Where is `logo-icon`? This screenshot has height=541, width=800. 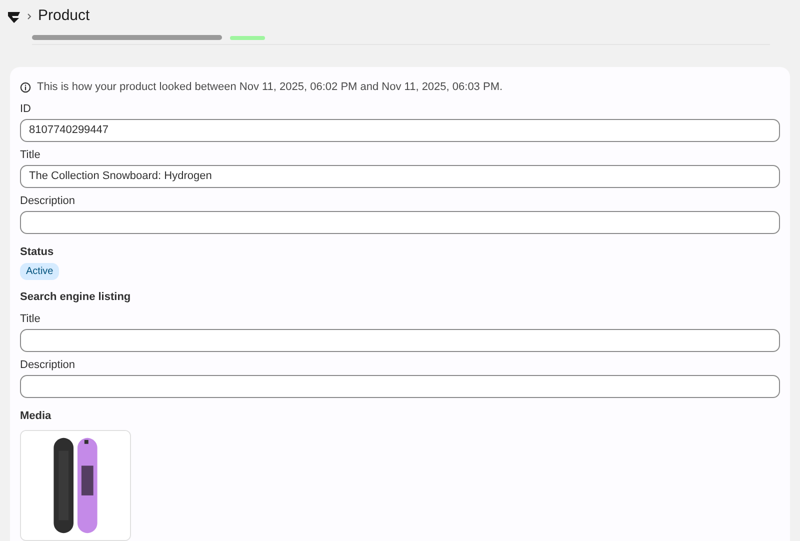 logo-icon is located at coordinates (14, 16).